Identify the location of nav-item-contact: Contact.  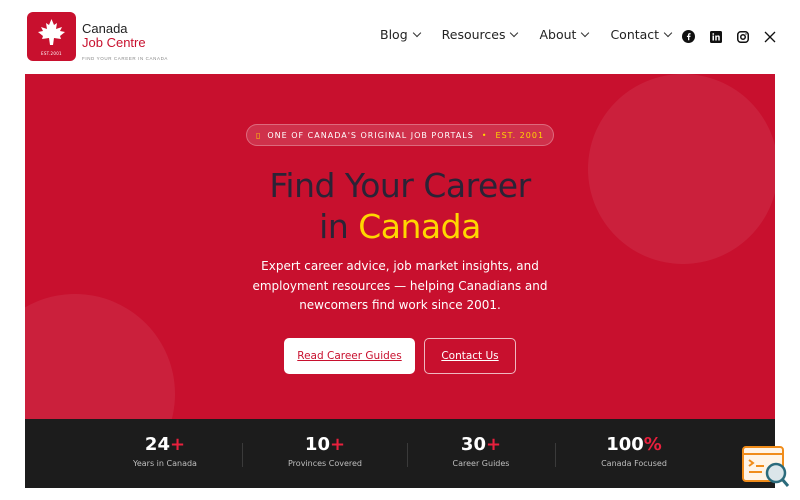
(641, 34).